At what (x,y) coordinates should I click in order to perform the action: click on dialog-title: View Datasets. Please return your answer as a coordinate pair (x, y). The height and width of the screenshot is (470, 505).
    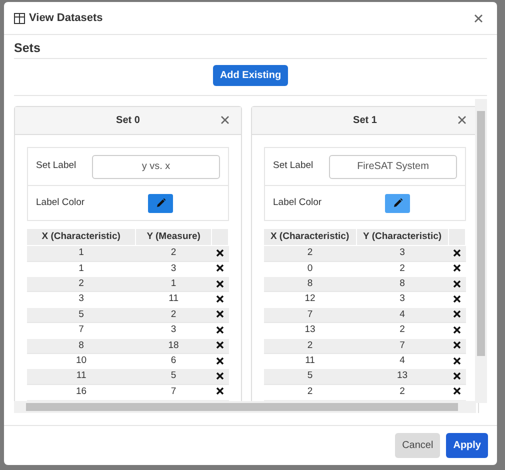
    Looking at the image, I should click on (66, 18).